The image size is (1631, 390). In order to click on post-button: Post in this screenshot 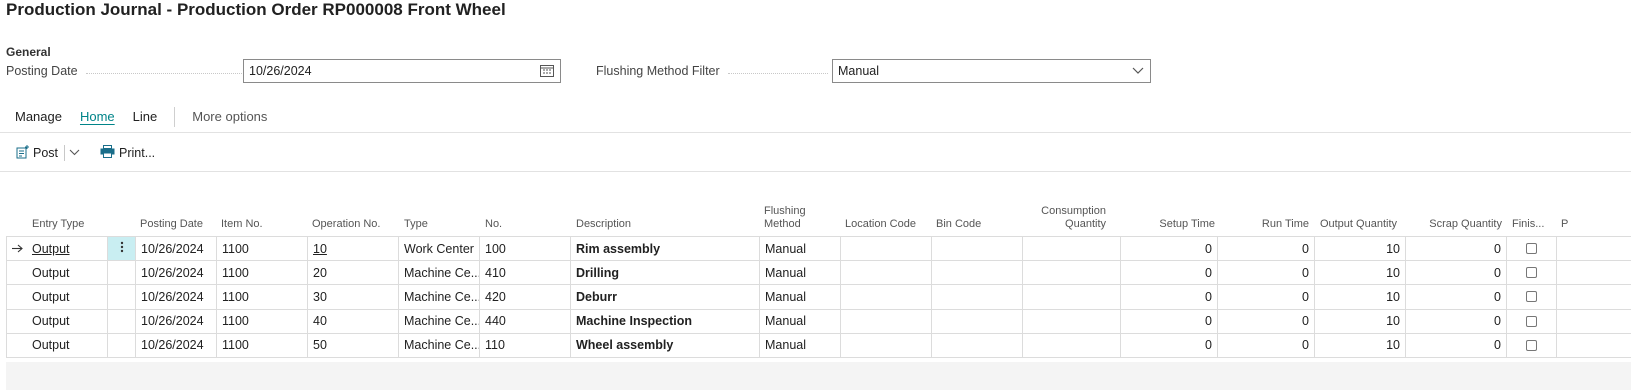, I will do `click(37, 153)`.